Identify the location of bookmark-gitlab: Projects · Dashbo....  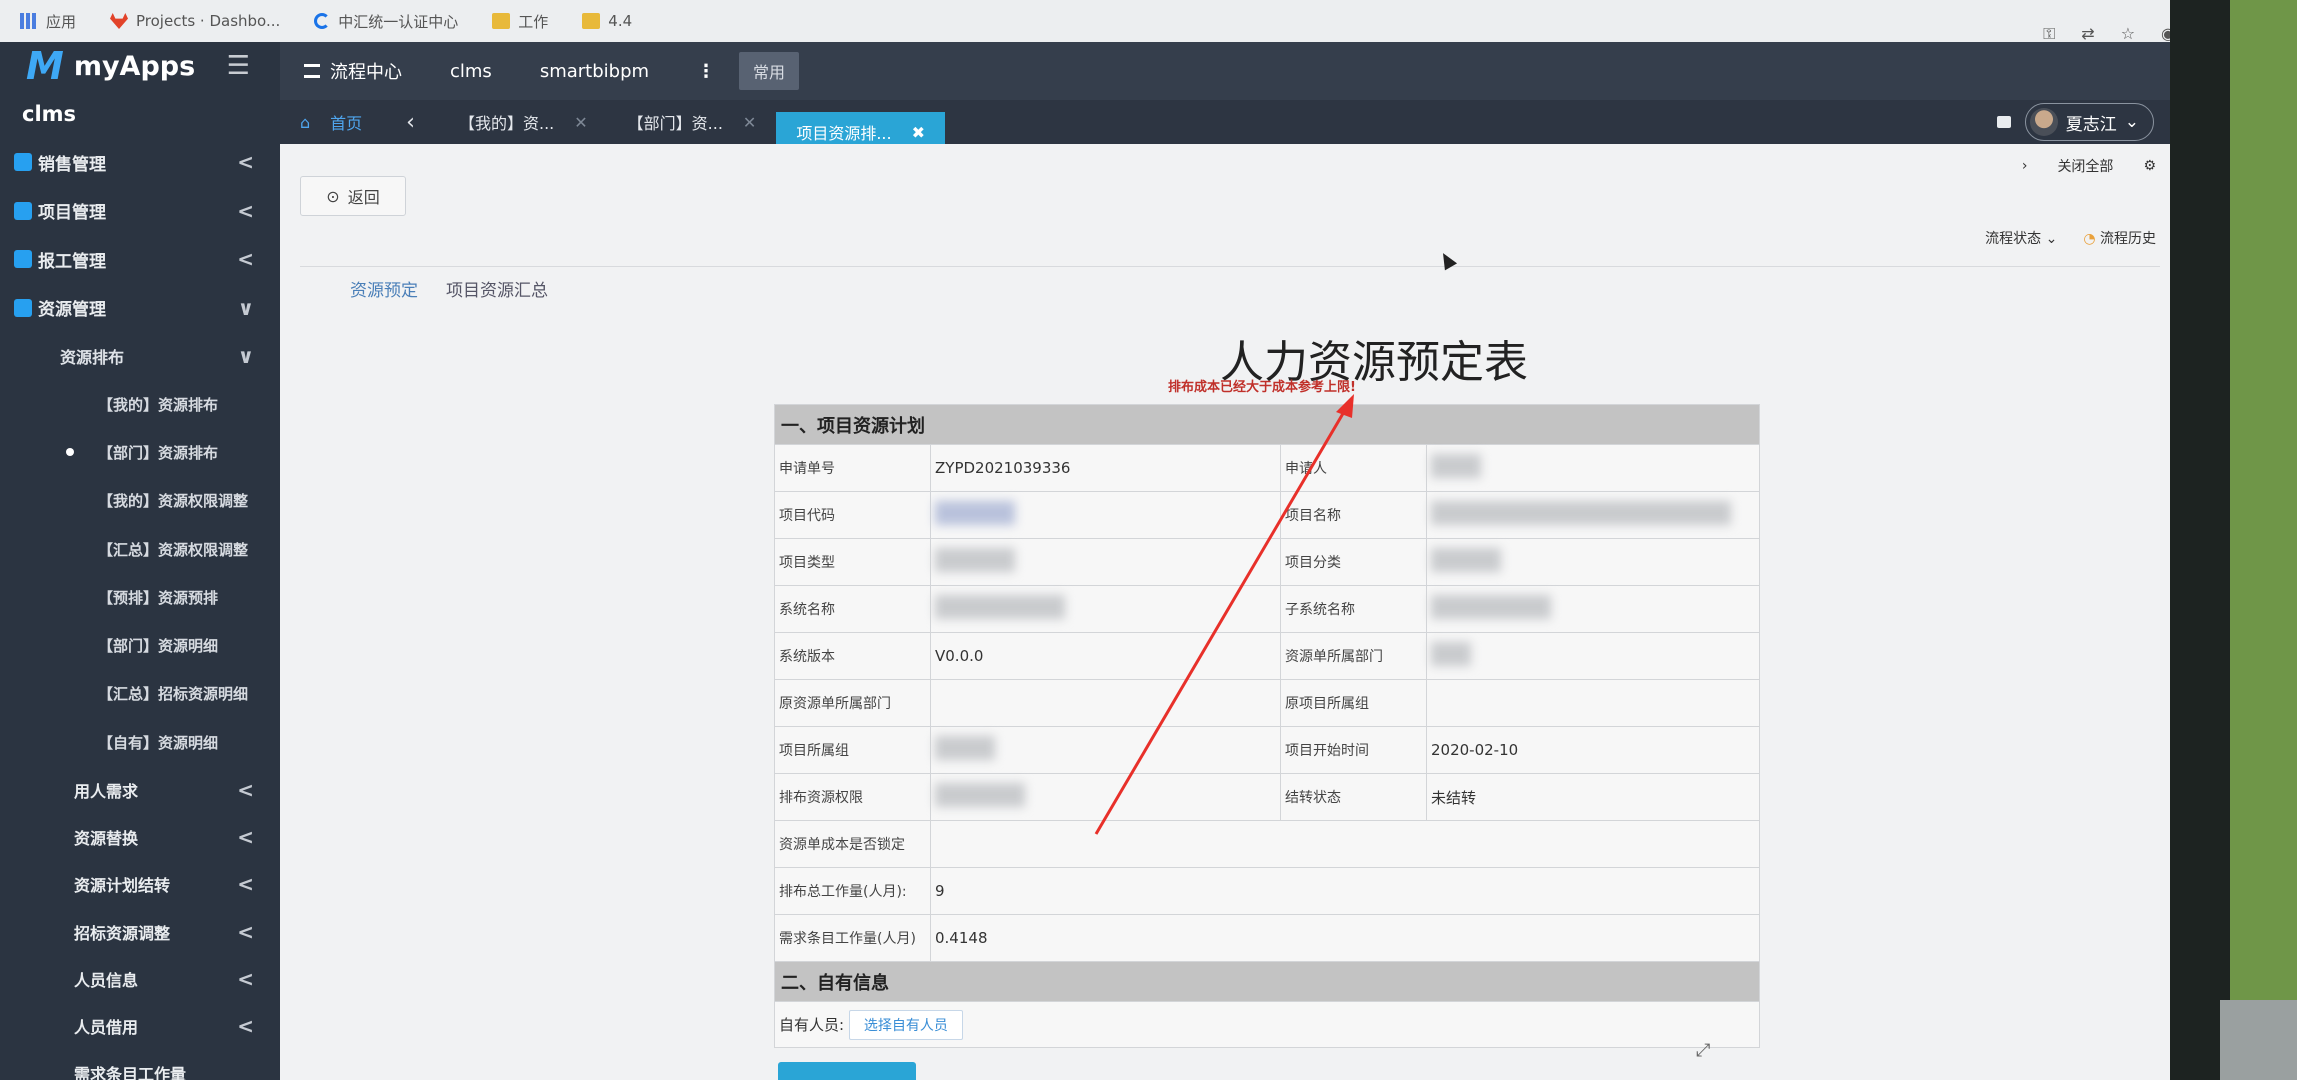
(195, 21).